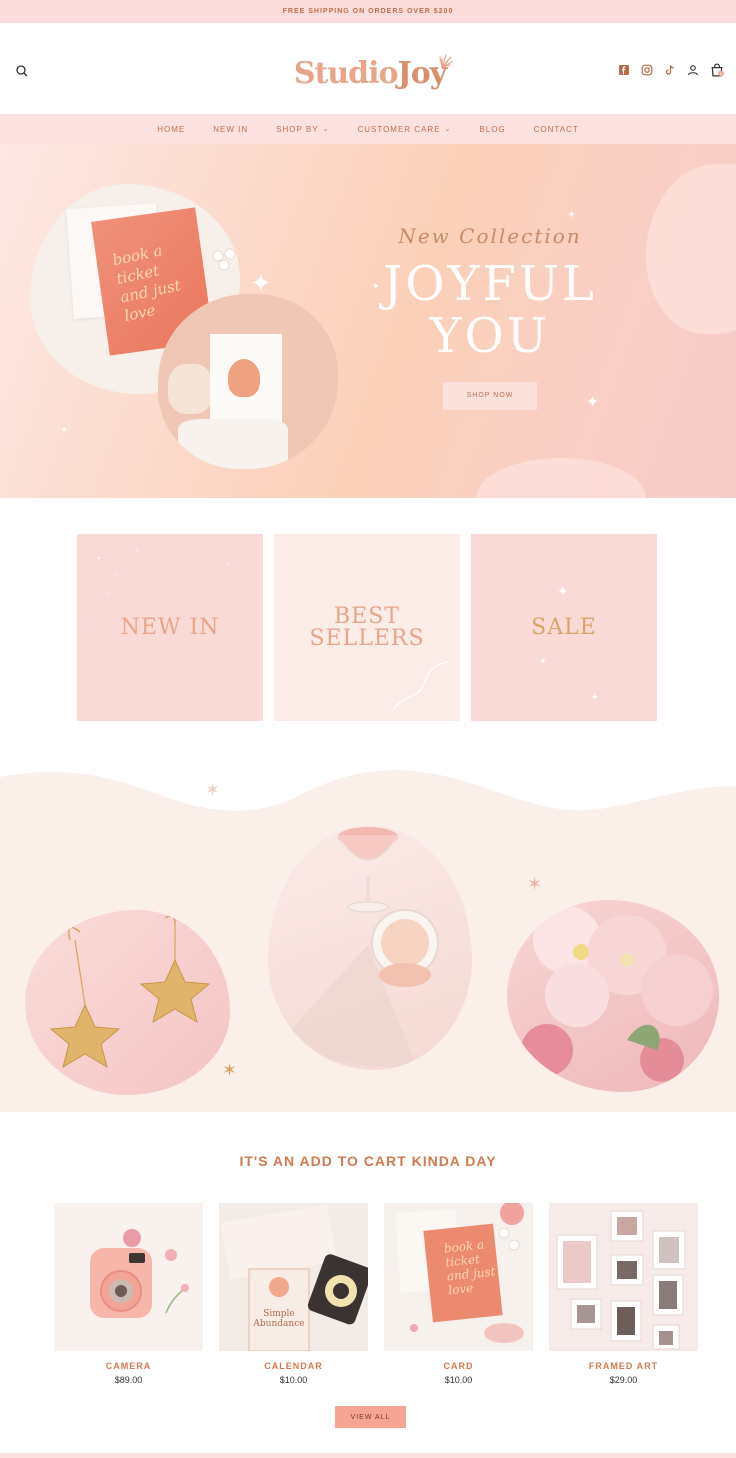 The width and height of the screenshot is (736, 1458). I want to click on tiktok-icon, so click(670, 70).